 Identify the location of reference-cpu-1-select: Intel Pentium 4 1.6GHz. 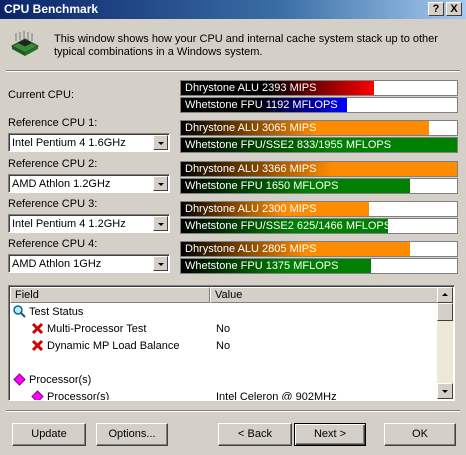
(89, 142).